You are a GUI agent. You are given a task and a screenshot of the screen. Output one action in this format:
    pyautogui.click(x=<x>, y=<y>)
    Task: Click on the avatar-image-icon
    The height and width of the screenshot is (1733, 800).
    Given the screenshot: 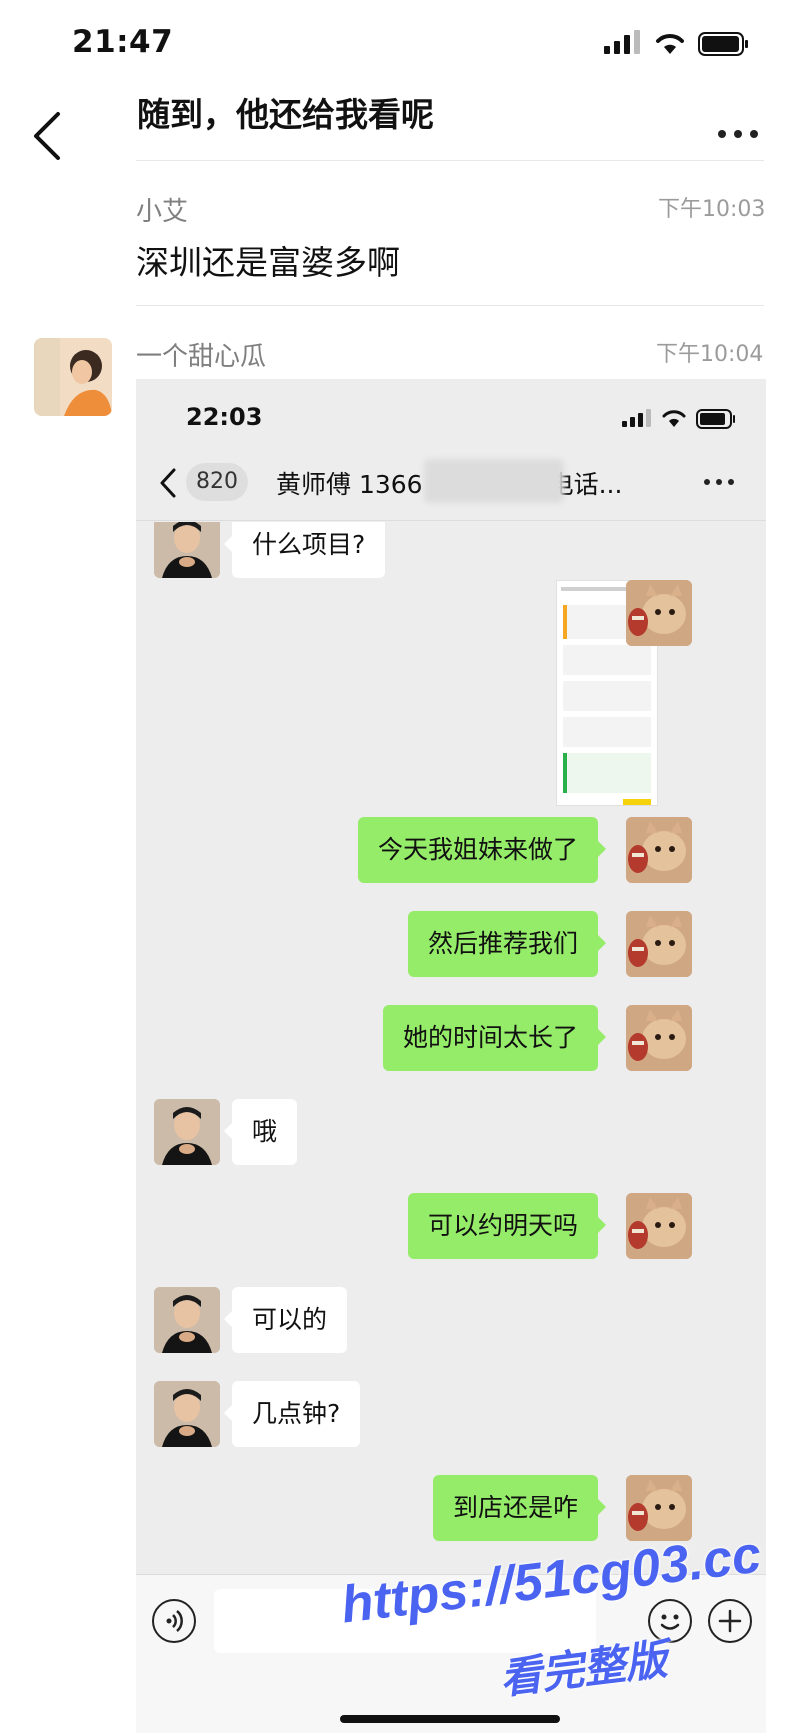 What is the action you would take?
    pyautogui.click(x=73, y=377)
    